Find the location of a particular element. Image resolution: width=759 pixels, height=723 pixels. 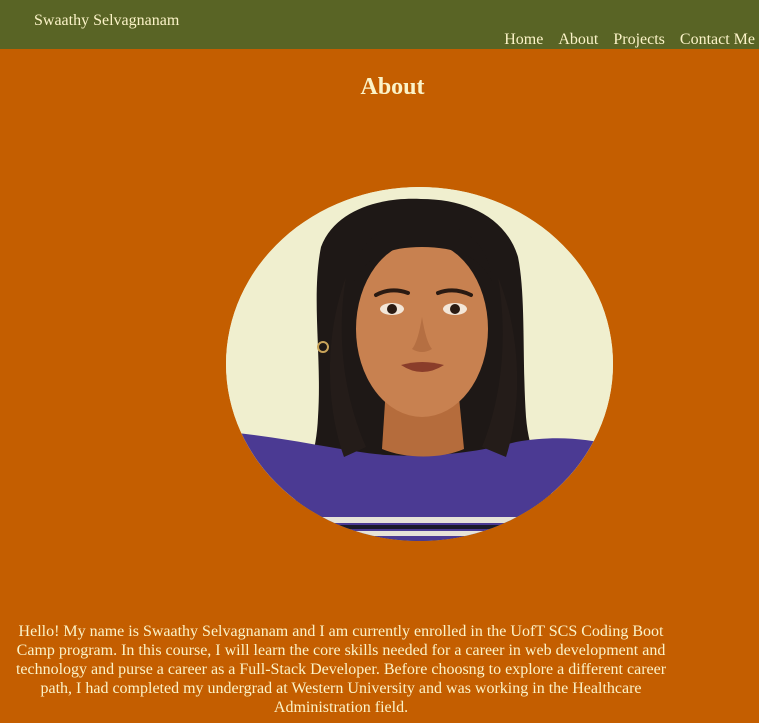

nav-projects-link: Projects is located at coordinates (639, 40).